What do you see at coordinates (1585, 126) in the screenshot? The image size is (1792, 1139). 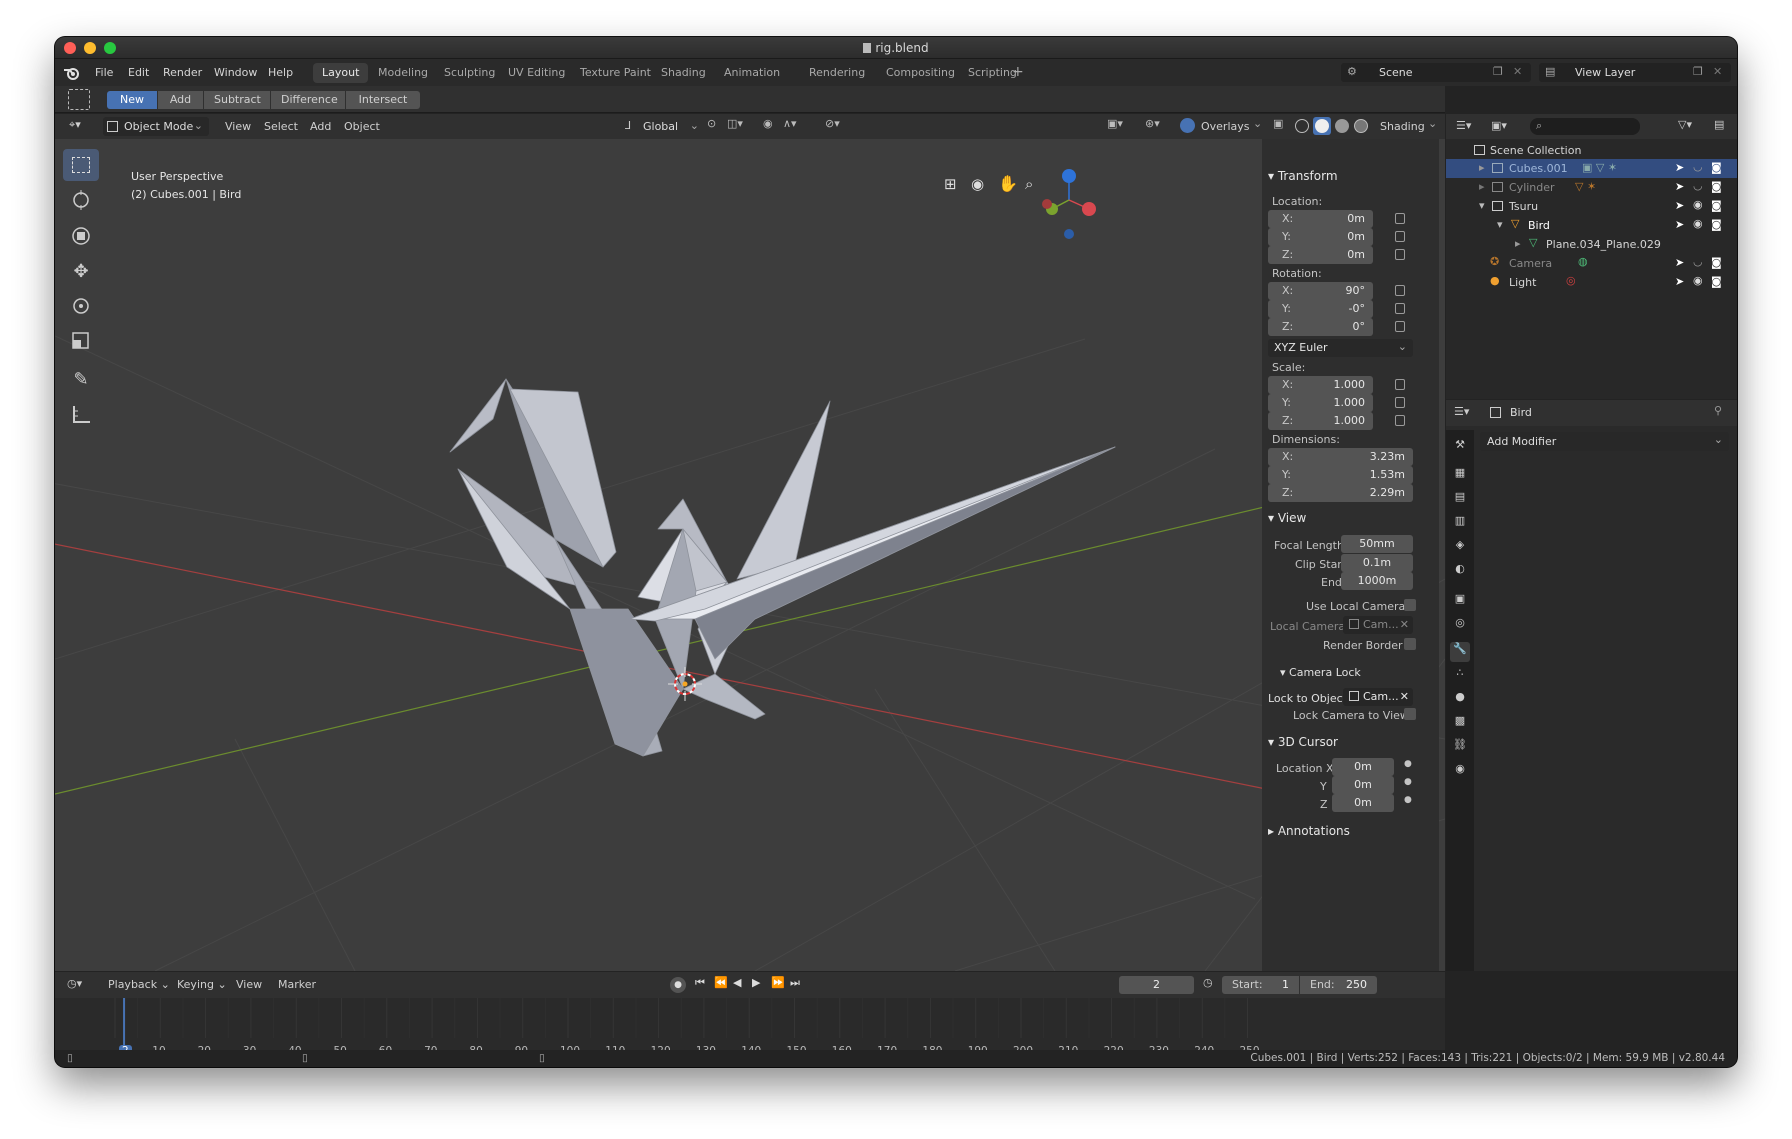 I see `outliner-search-input: ⌕` at bounding box center [1585, 126].